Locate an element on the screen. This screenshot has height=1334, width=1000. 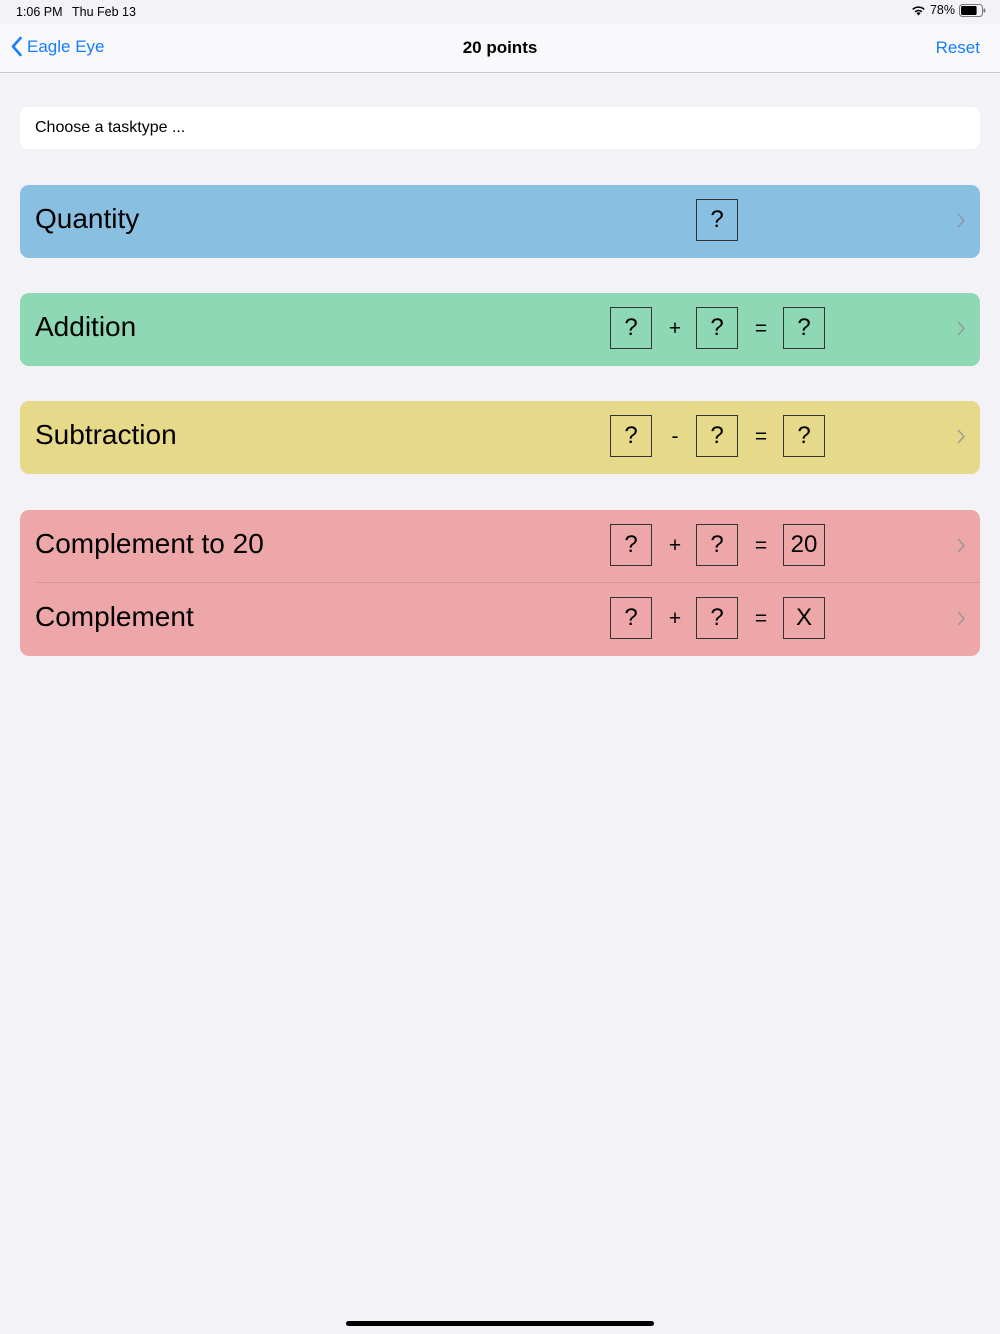
reset-button: Reset is located at coordinates (958, 48).